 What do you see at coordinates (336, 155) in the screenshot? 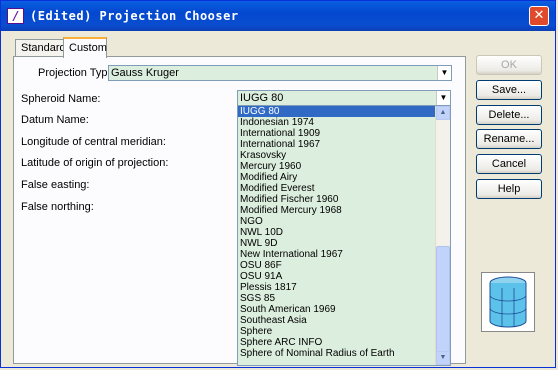
I see `spheroid-option: Krasovsky` at bounding box center [336, 155].